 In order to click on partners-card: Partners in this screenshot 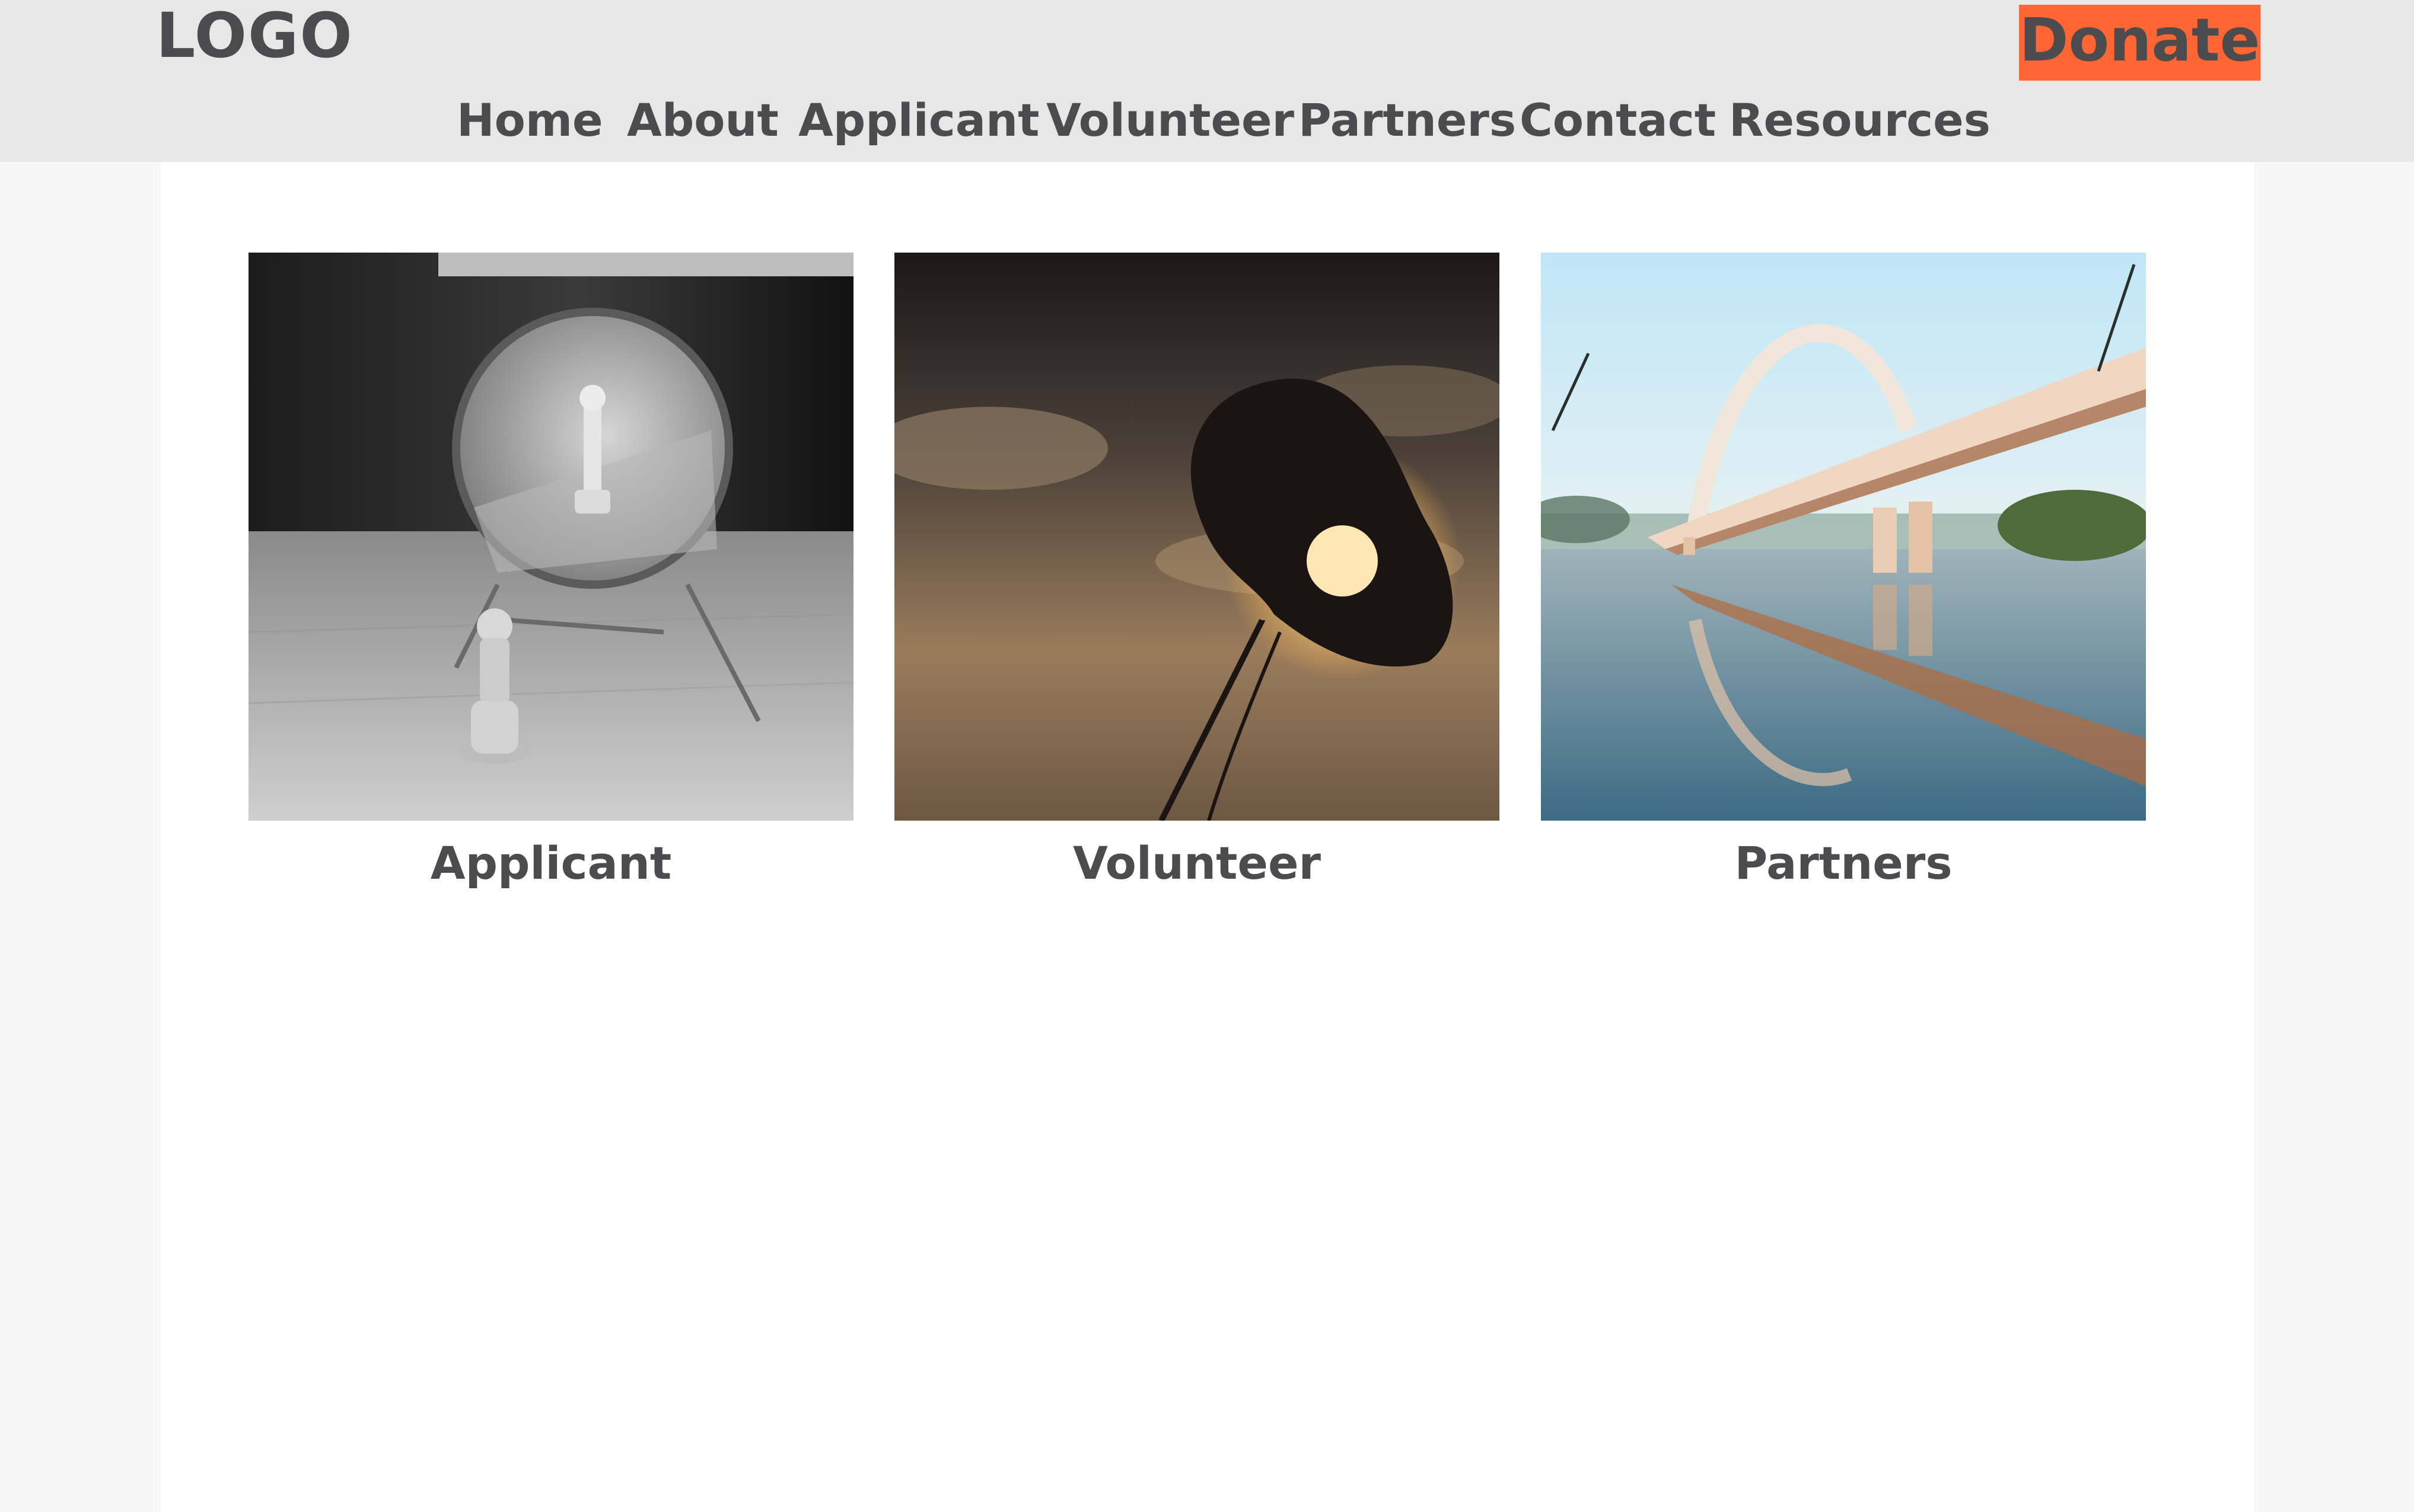, I will do `click(1843, 571)`.